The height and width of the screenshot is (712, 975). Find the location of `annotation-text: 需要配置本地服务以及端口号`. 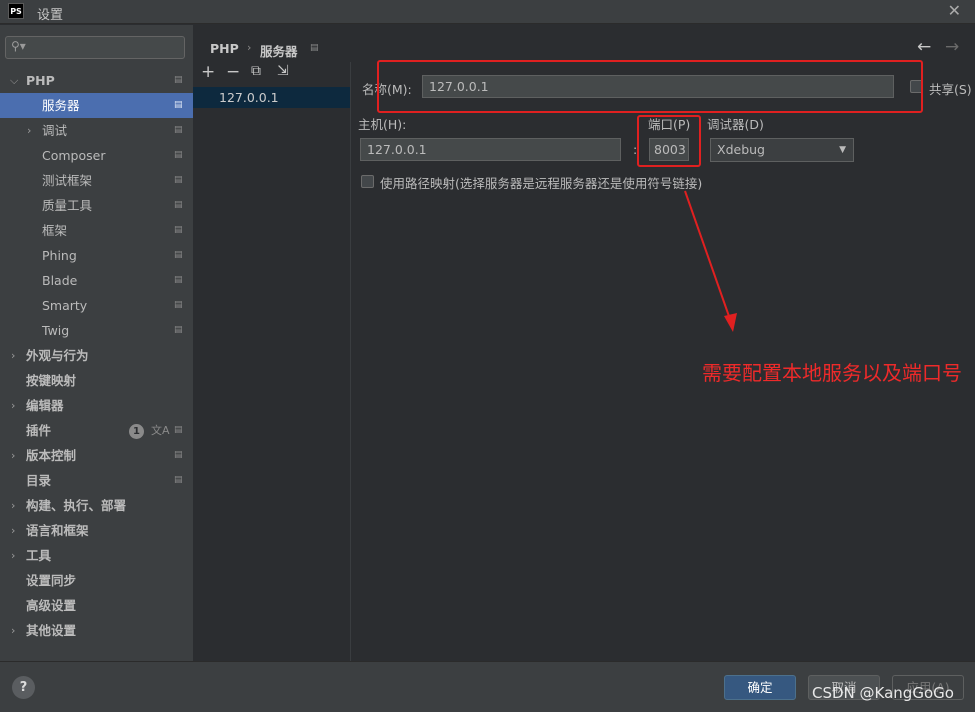

annotation-text: 需要配置本地服务以及端口号 is located at coordinates (832, 373).